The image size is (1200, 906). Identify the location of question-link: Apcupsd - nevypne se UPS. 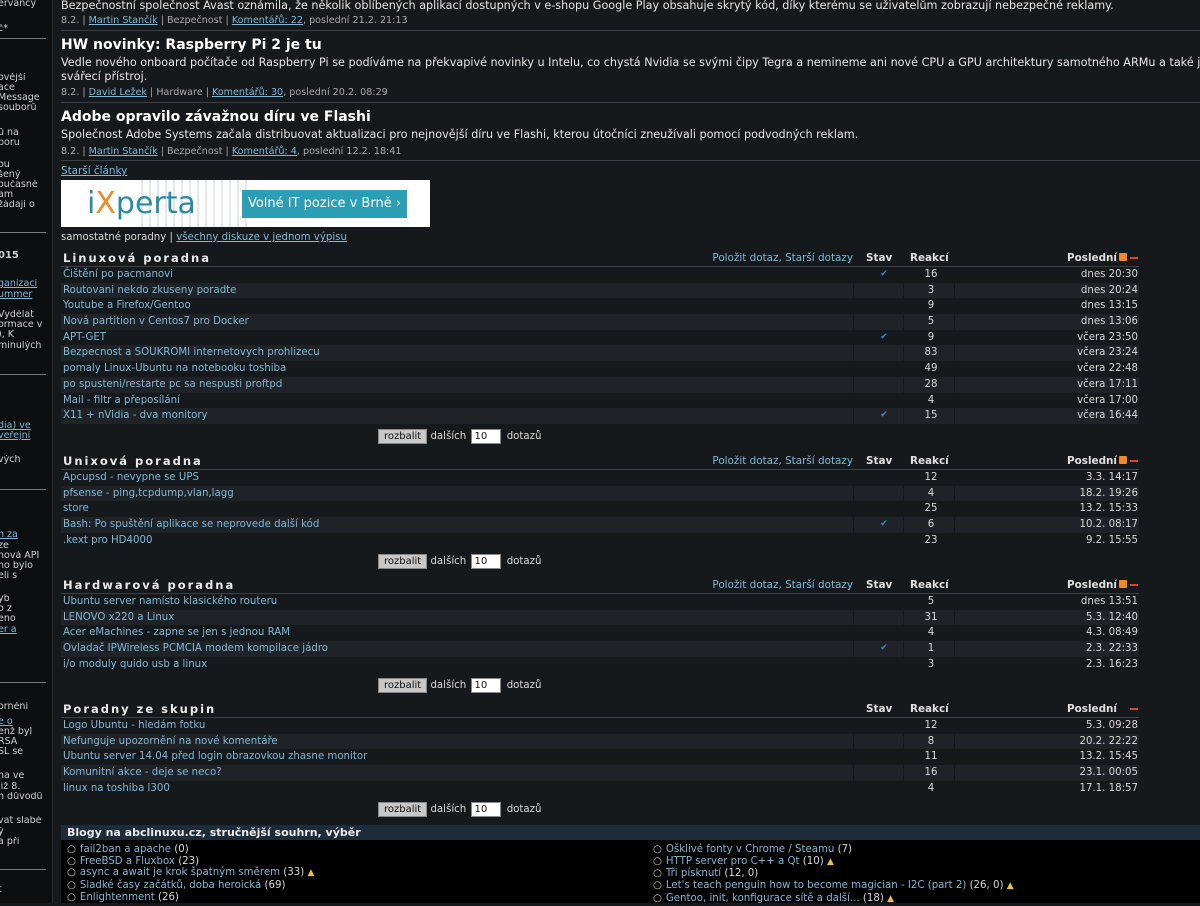
(131, 478).